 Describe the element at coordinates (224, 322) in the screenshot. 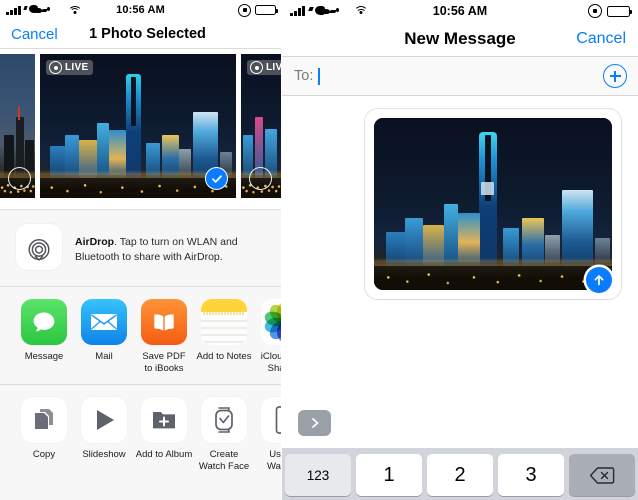

I see `notes-app-icon` at that location.